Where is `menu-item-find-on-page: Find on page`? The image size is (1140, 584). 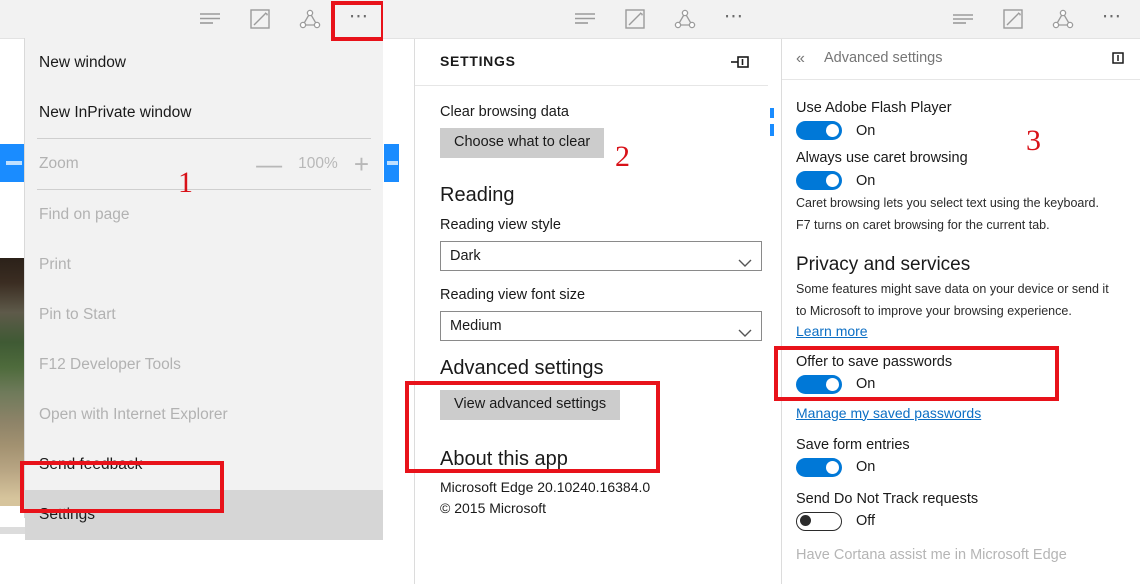 menu-item-find-on-page: Find on page is located at coordinates (204, 215).